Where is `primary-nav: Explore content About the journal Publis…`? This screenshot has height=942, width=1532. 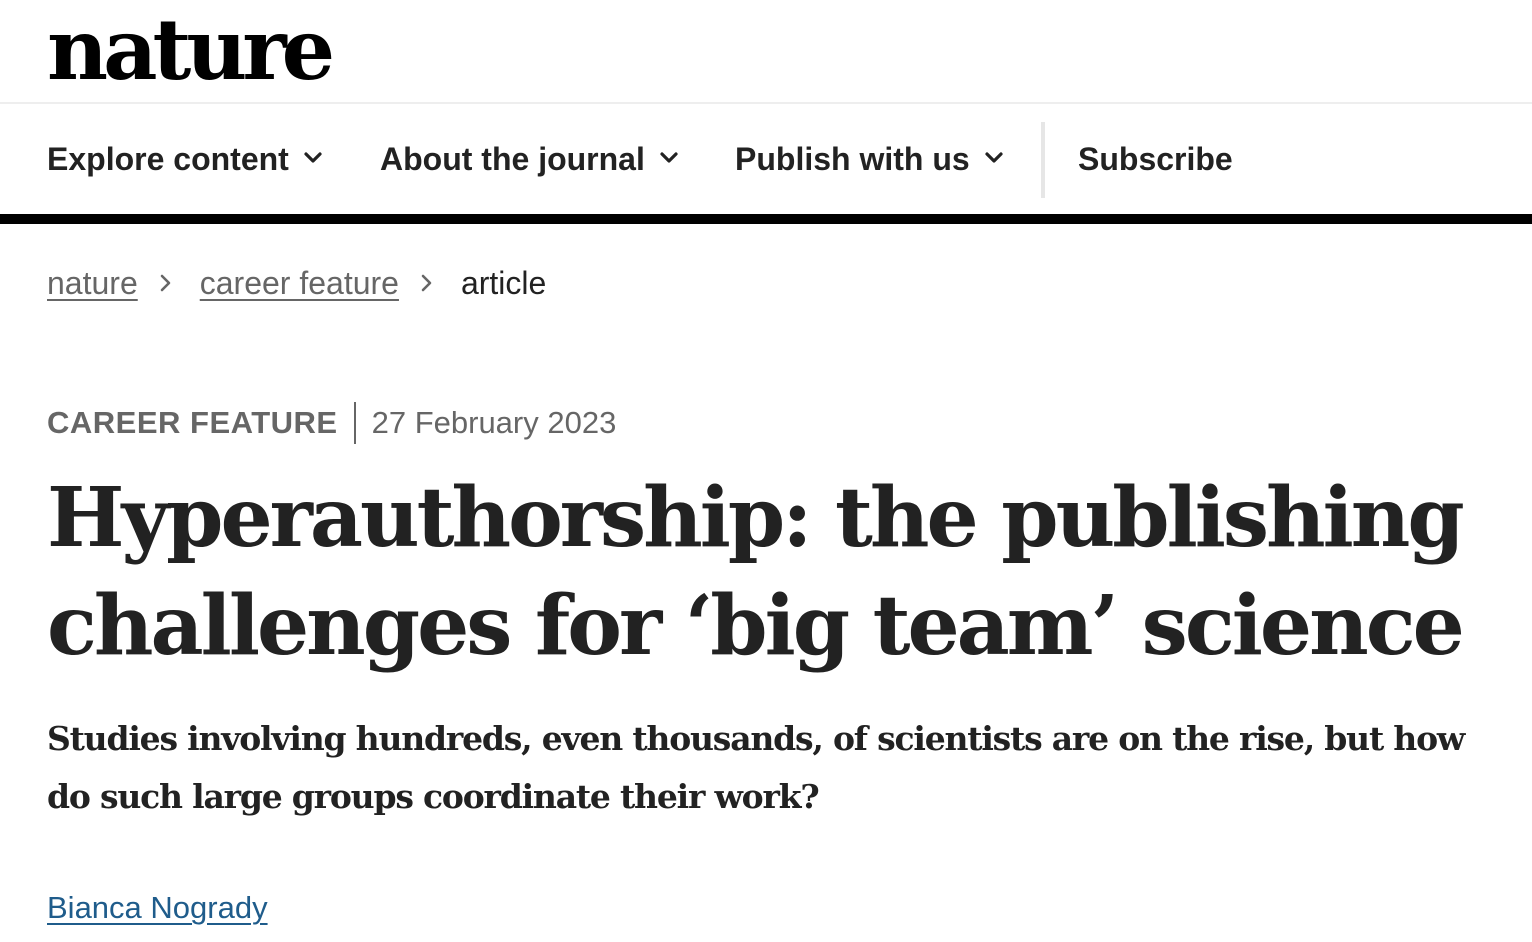 primary-nav: Explore content About the journal Publis… is located at coordinates (766, 164).